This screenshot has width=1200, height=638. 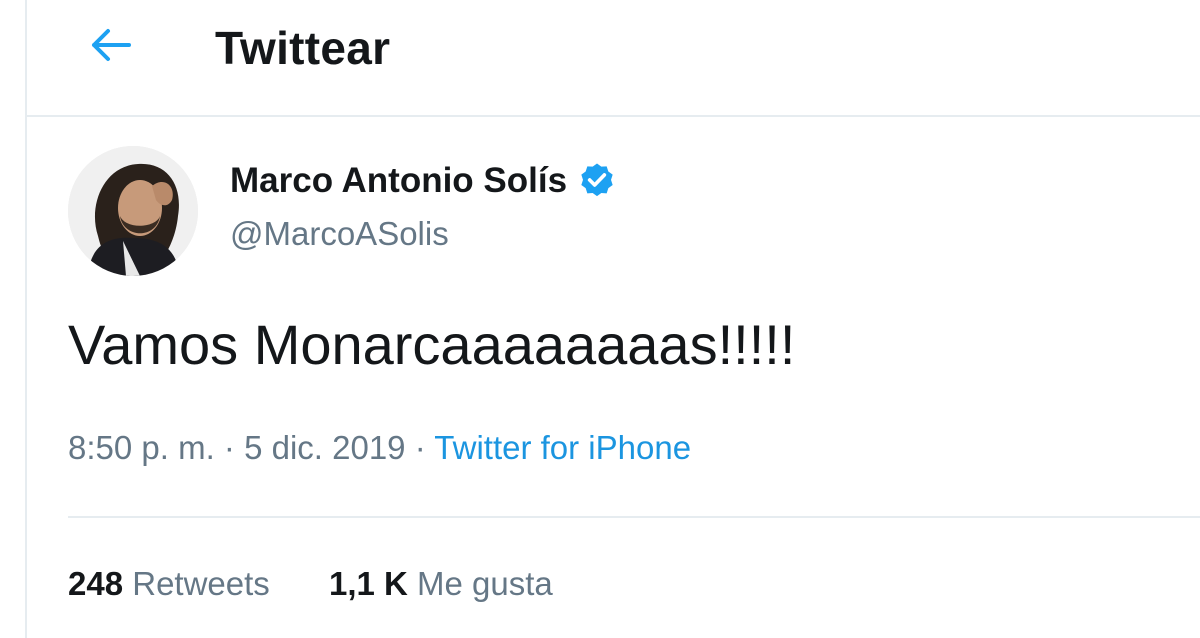 I want to click on likes-stat: 1,1 K Me gusta, so click(x=441, y=584).